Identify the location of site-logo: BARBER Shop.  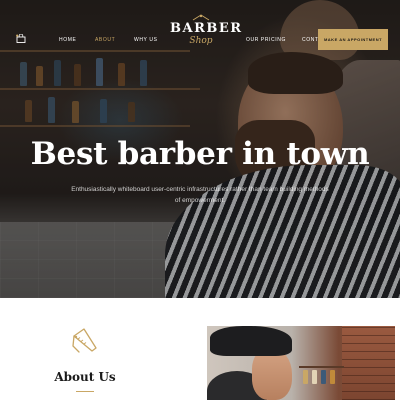
(206, 40).